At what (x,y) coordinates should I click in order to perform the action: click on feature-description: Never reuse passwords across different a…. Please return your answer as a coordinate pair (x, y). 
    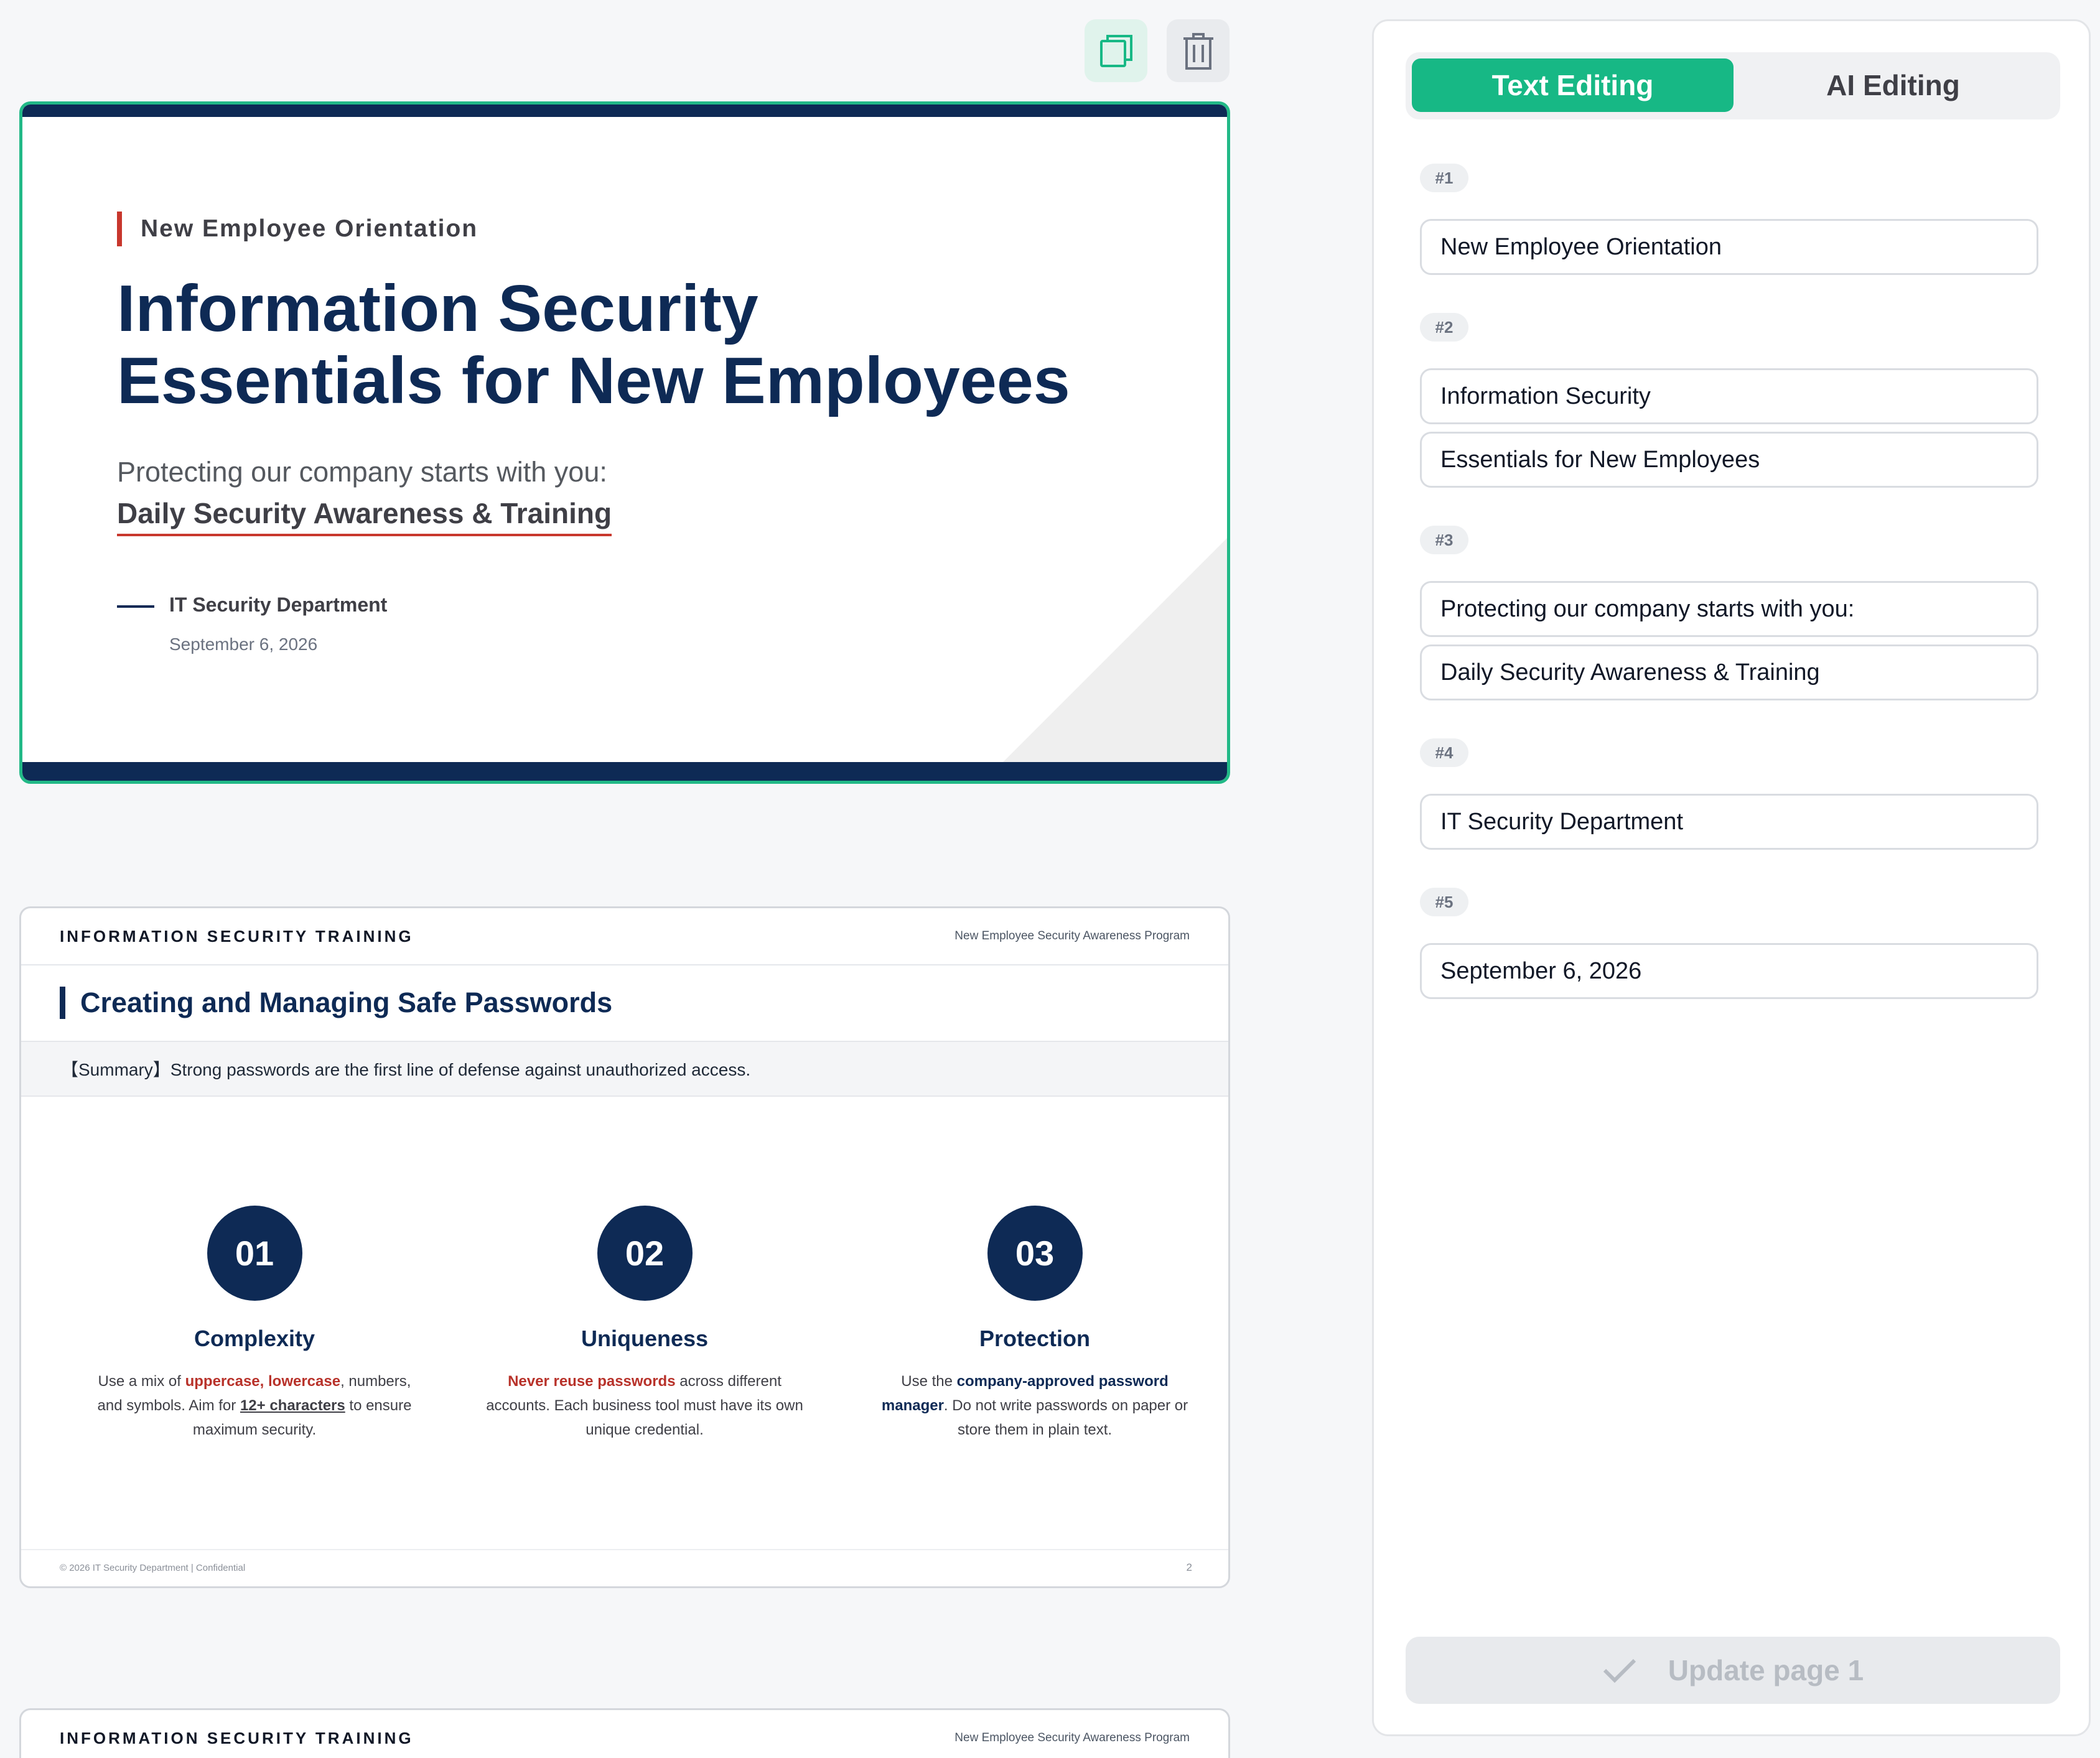
    Looking at the image, I should click on (645, 1405).